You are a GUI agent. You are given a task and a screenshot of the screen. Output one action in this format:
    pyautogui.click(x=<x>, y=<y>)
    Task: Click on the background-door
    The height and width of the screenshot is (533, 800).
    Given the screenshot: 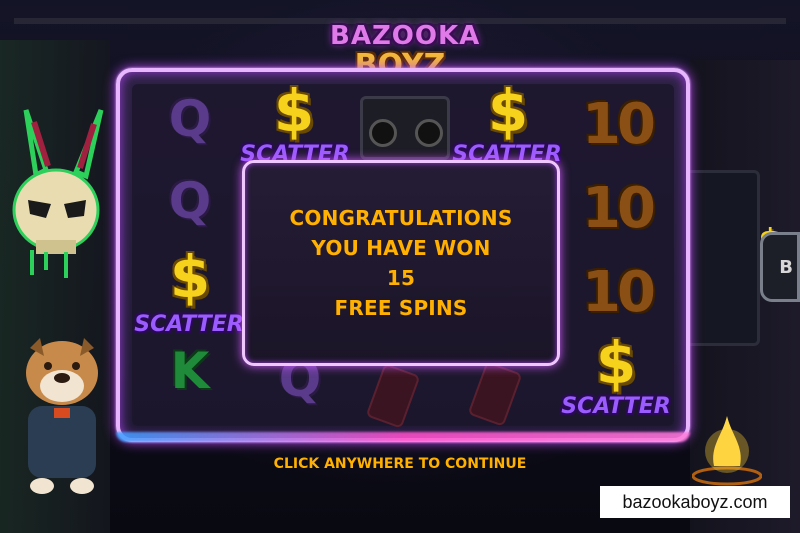 What is the action you would take?
    pyautogui.click(x=722, y=258)
    